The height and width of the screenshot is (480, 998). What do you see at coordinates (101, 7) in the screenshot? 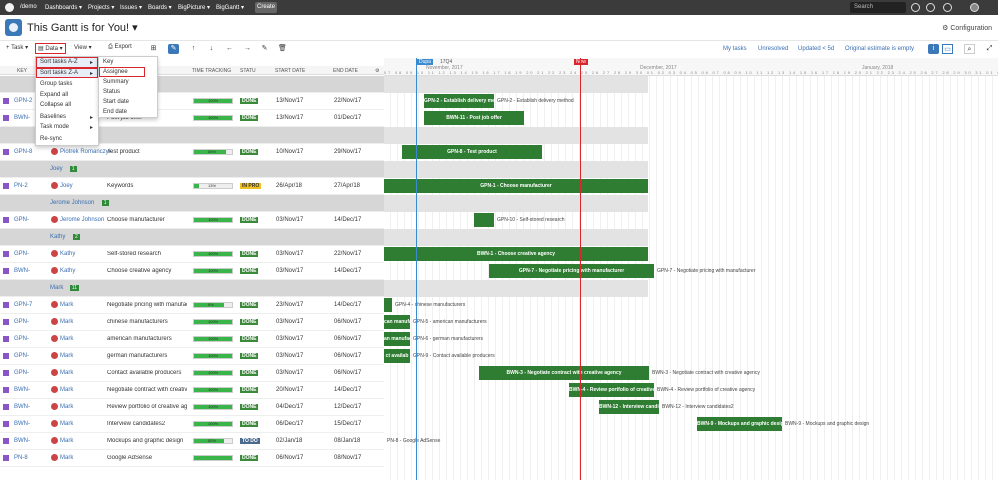
I see `nav-projects: Projects ▾` at bounding box center [101, 7].